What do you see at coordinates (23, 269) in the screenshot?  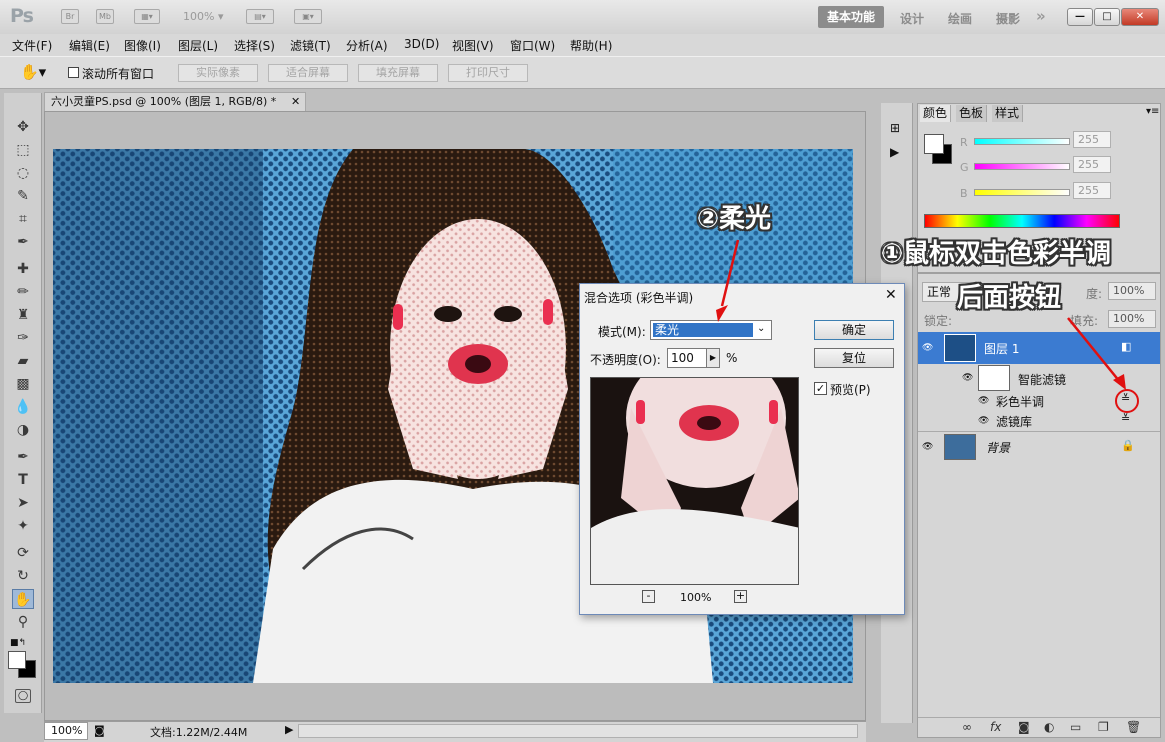 I see `healing-brush-tool-icon: ✚` at bounding box center [23, 269].